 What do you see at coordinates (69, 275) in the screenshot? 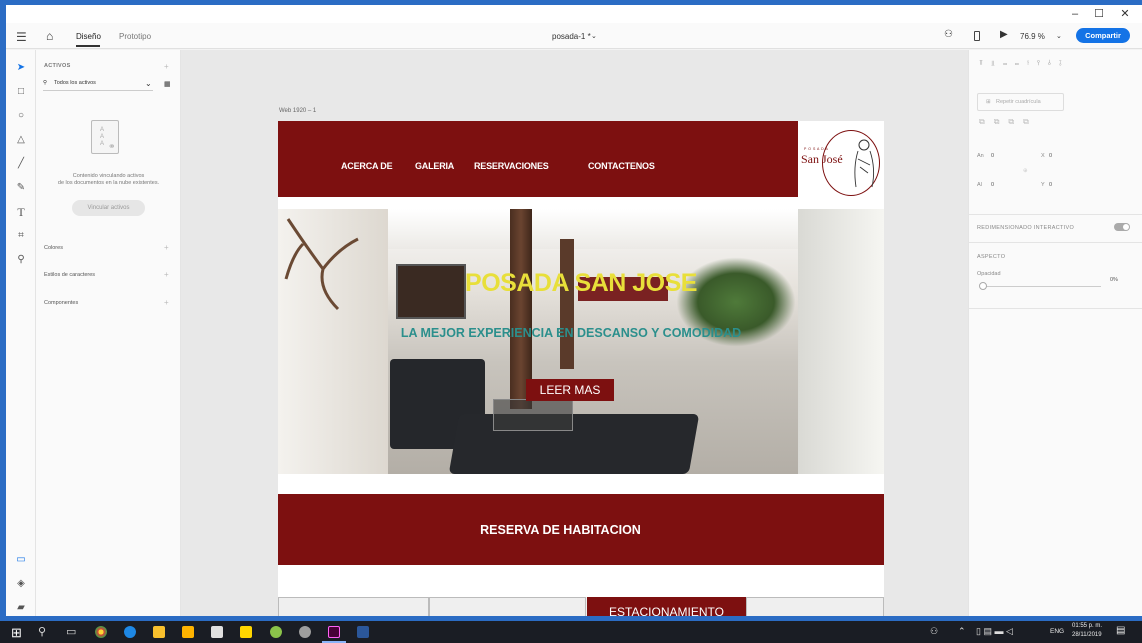
I see `char-styles-section: Estilos de caracteres` at bounding box center [69, 275].